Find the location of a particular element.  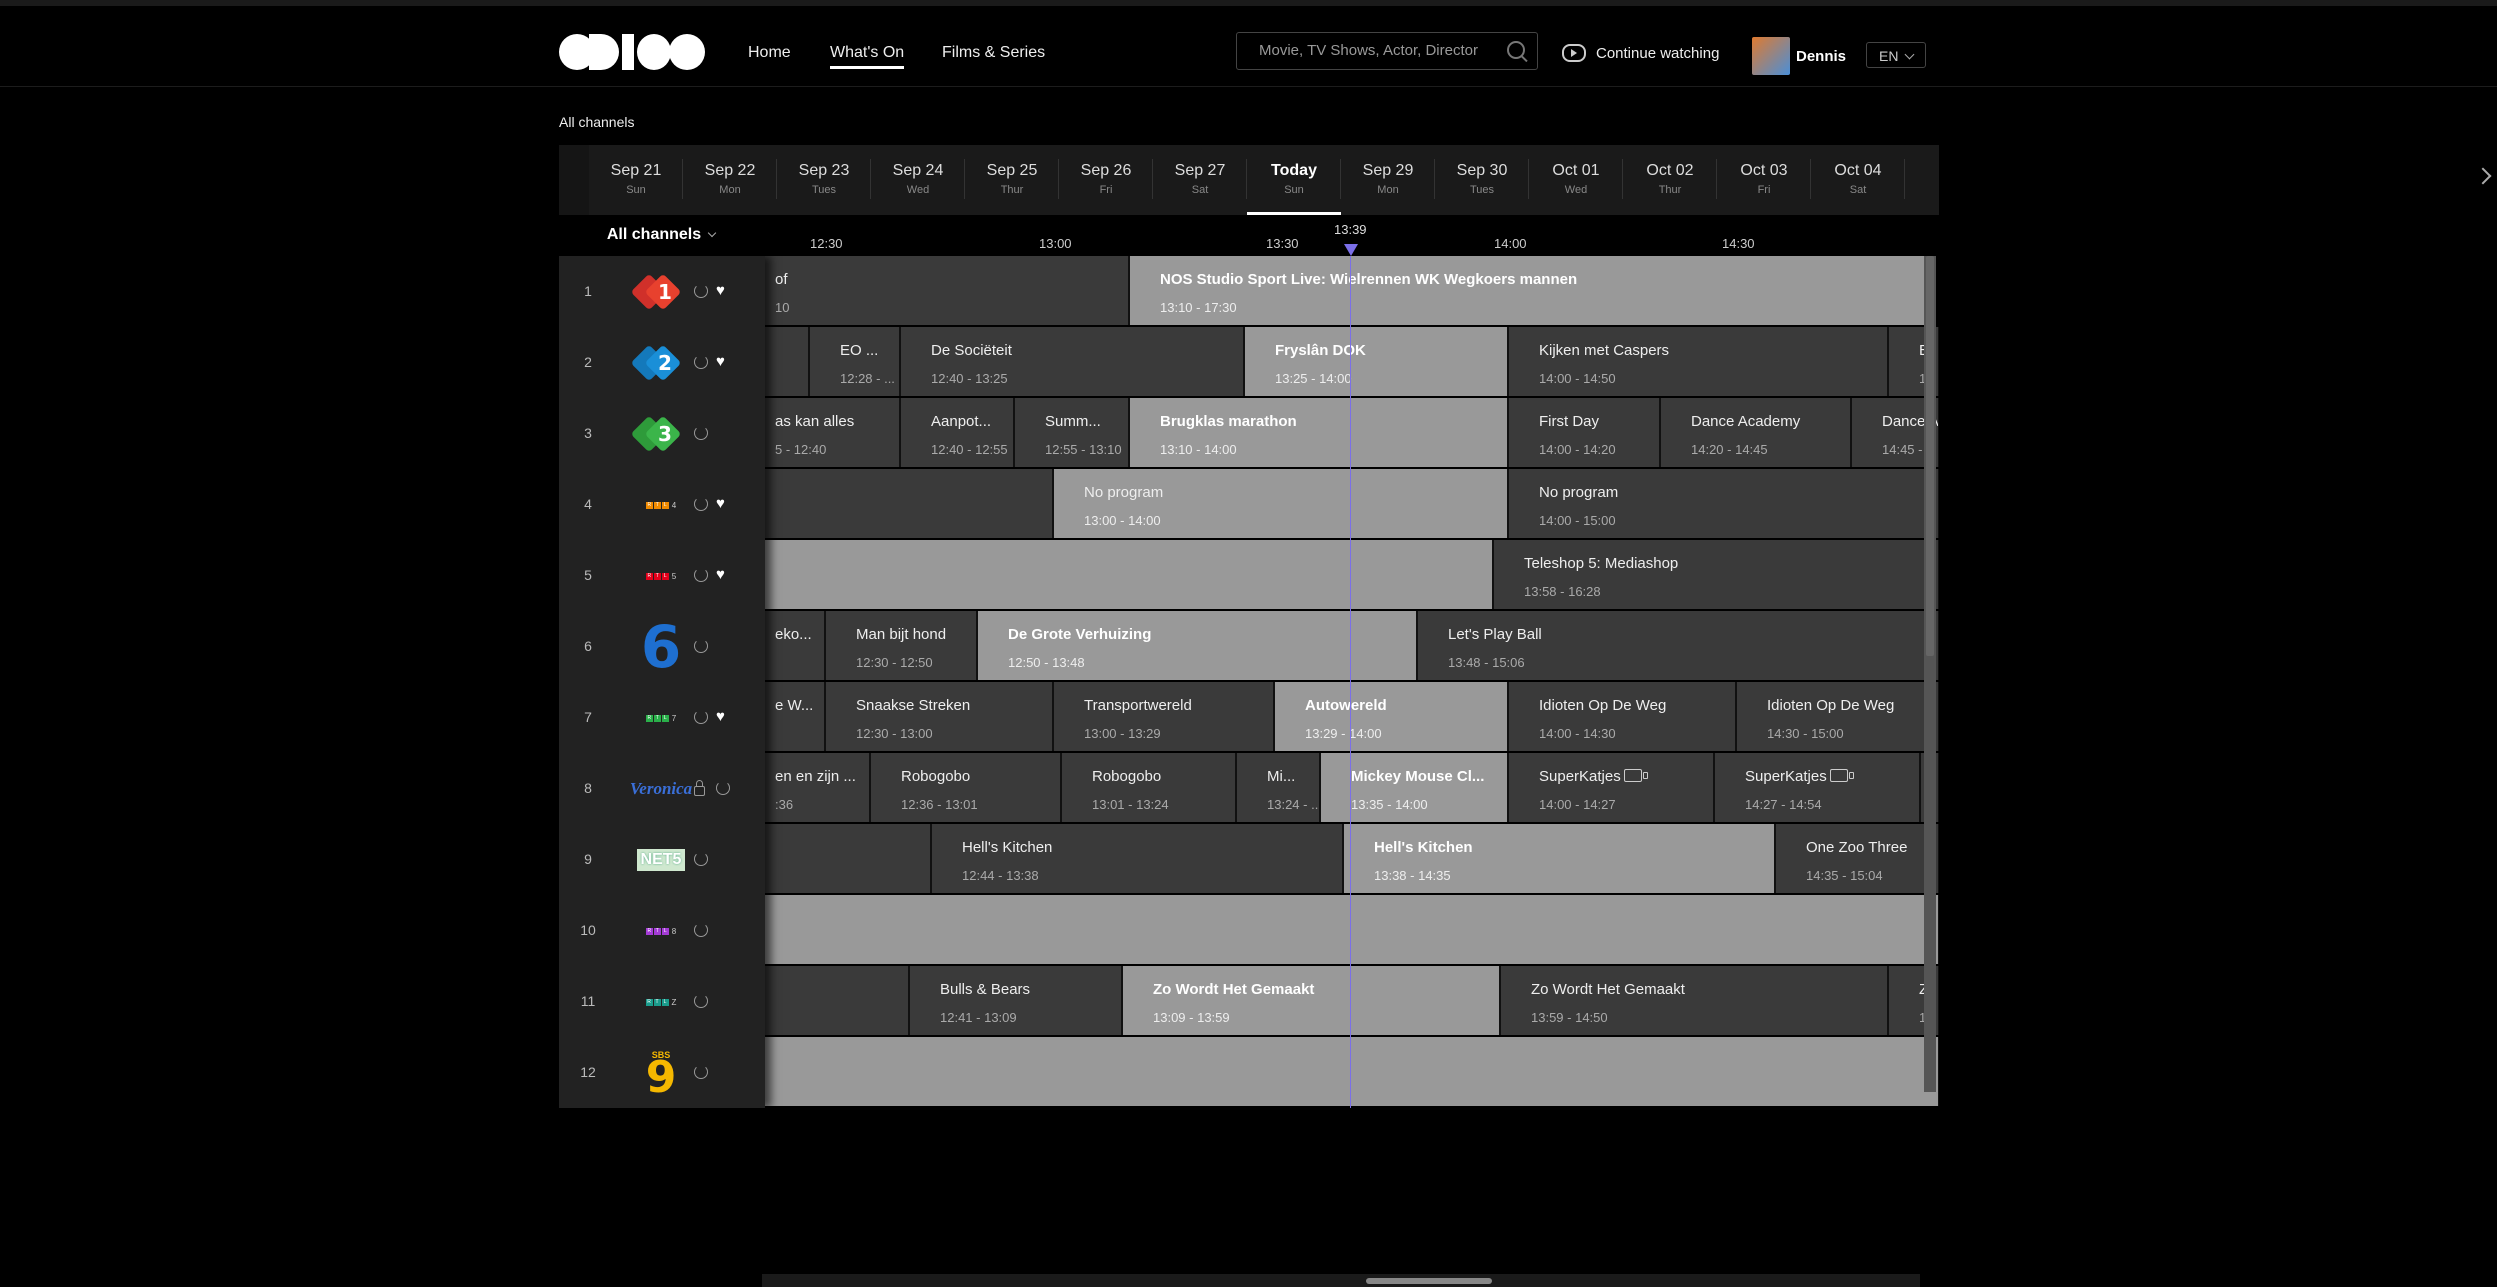

channel-row: 33 is located at coordinates (662, 433).